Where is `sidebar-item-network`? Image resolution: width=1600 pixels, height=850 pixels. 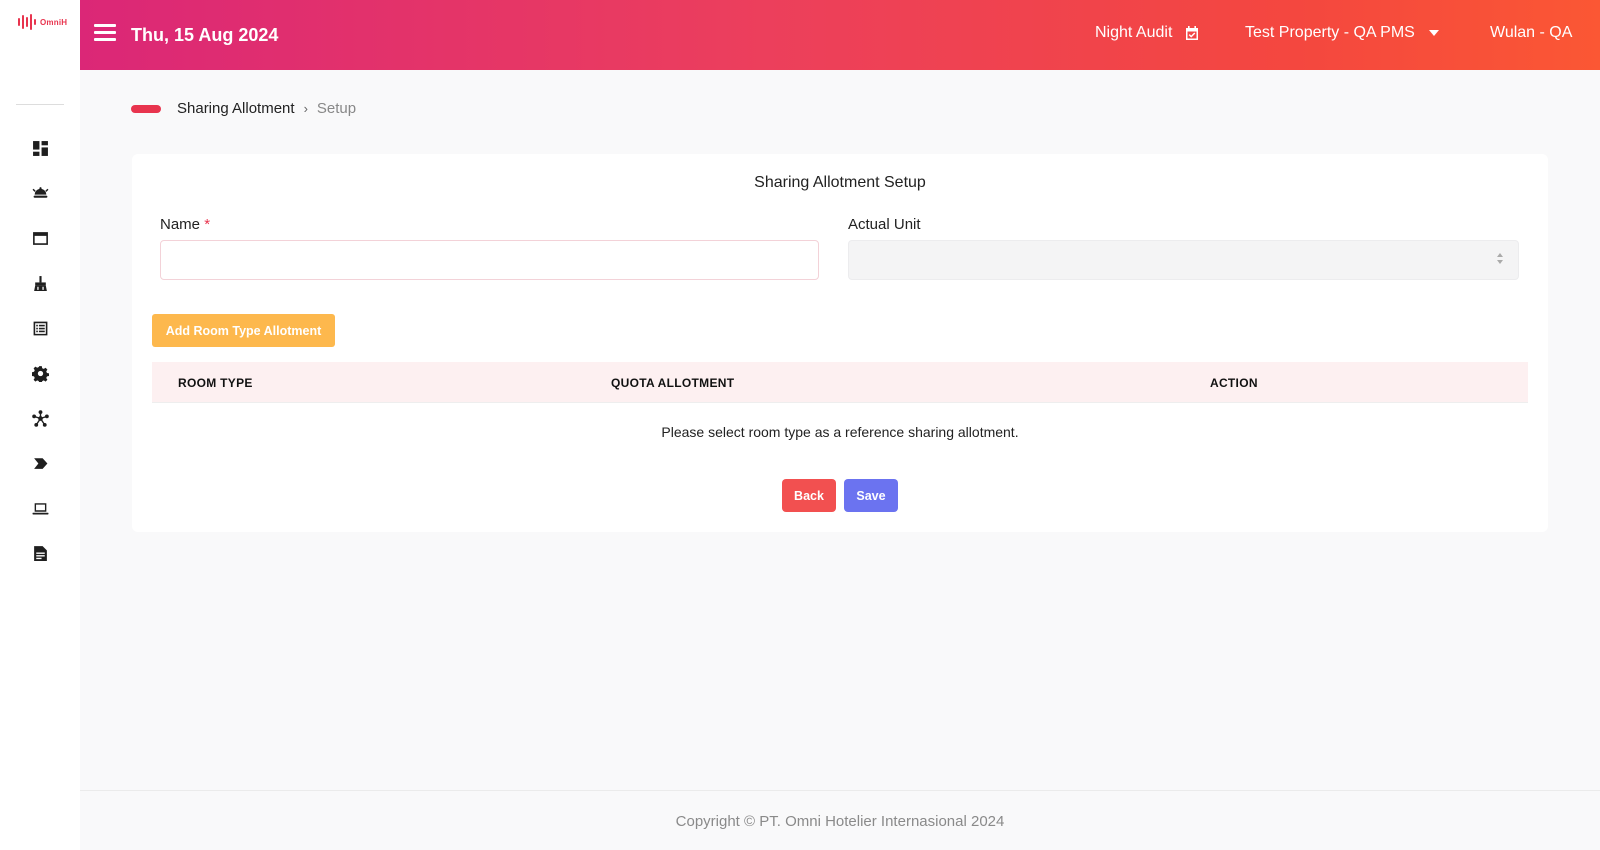 sidebar-item-network is located at coordinates (40, 418).